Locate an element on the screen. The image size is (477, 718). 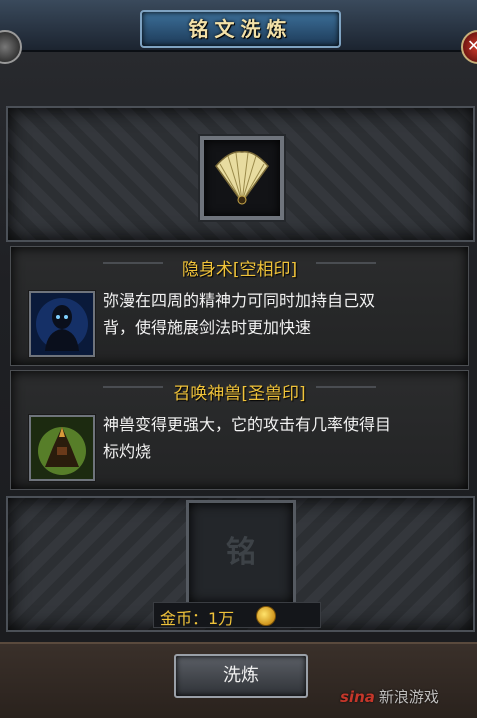
rune-description: 神兽变得更强大，它的攻击有几率使得目 标灼烧 is located at coordinates (278, 438).